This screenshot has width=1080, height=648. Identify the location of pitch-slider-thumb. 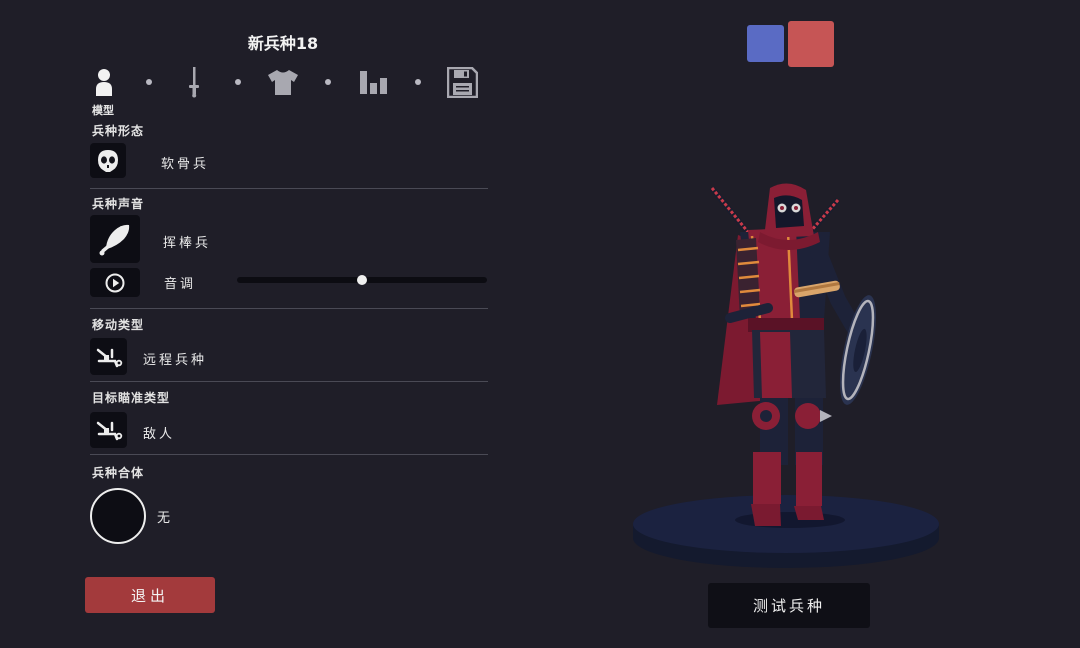
(362, 280).